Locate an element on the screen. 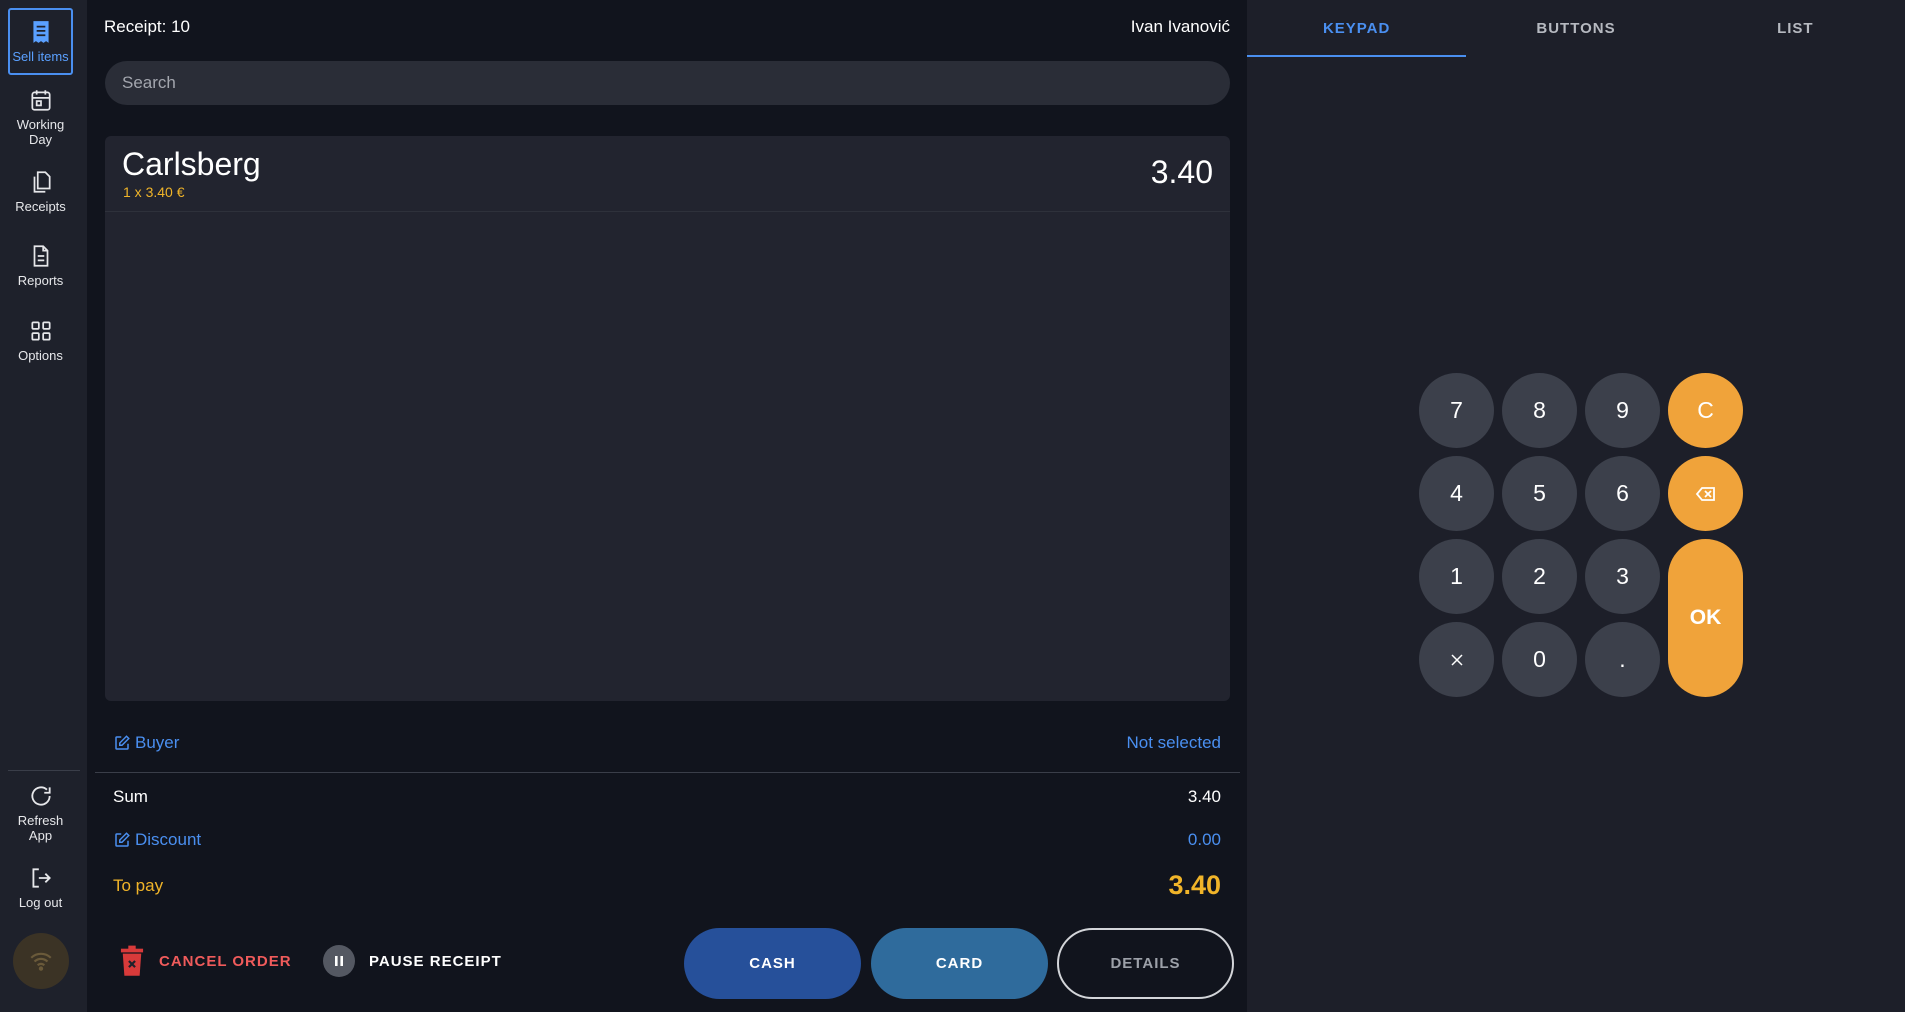  buyer-label: Buyer is located at coordinates (157, 742).